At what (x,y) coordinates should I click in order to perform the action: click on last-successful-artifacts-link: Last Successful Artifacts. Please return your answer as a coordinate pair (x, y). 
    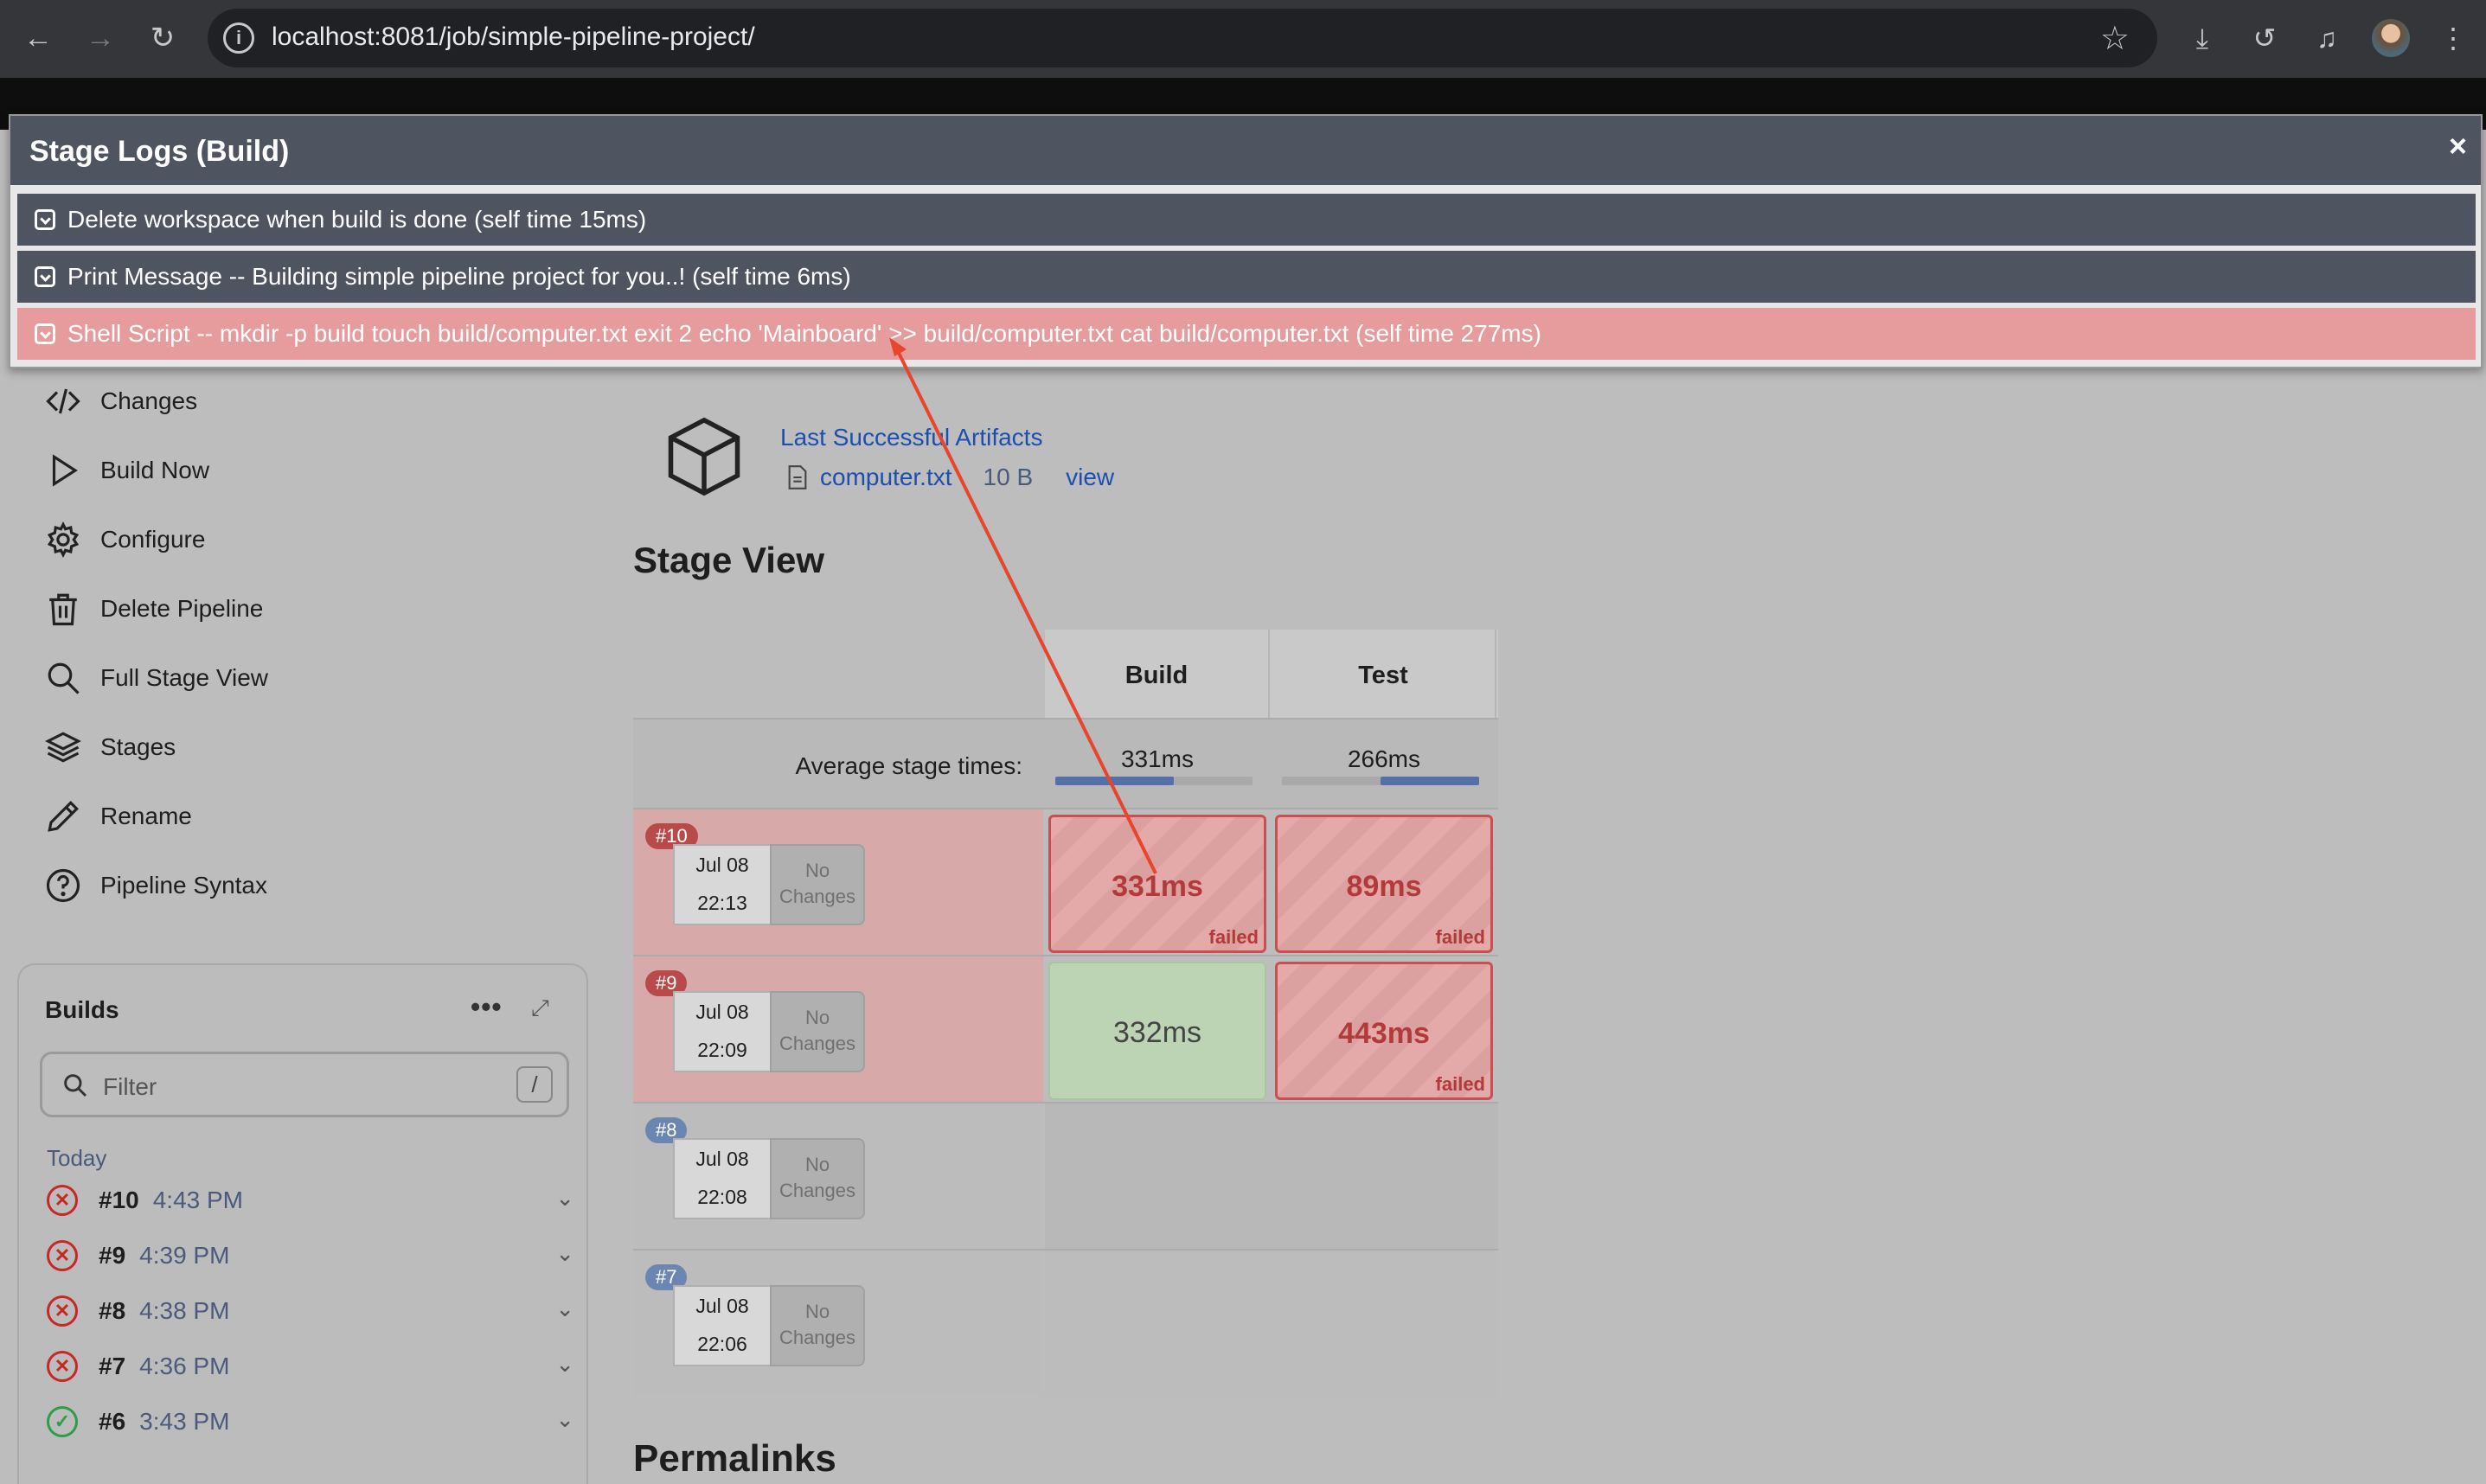
    Looking at the image, I should click on (911, 438).